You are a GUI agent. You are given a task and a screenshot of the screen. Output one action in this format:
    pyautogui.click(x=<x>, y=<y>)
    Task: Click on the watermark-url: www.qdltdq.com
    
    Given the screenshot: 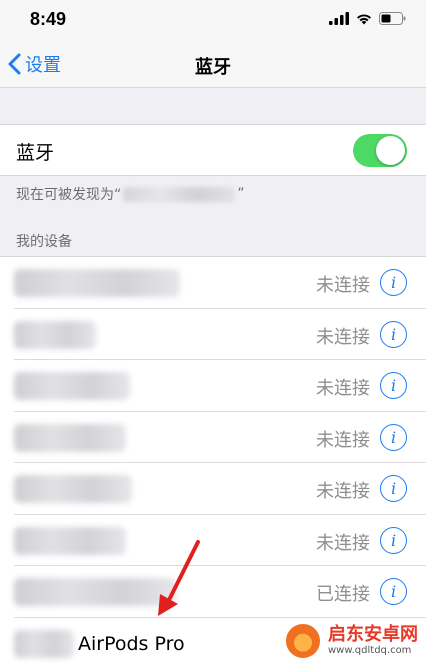 What is the action you would take?
    pyautogui.click(x=370, y=650)
    